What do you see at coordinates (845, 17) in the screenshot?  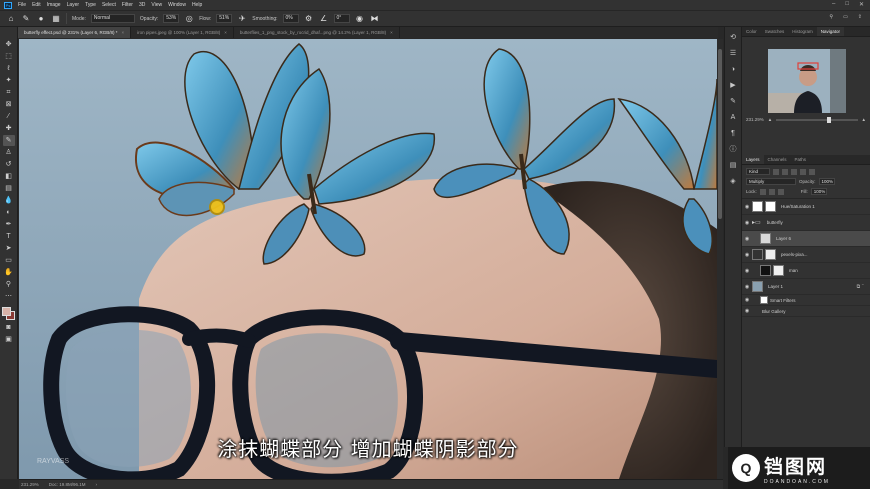 I see `workspace-icon: ▭` at bounding box center [845, 17].